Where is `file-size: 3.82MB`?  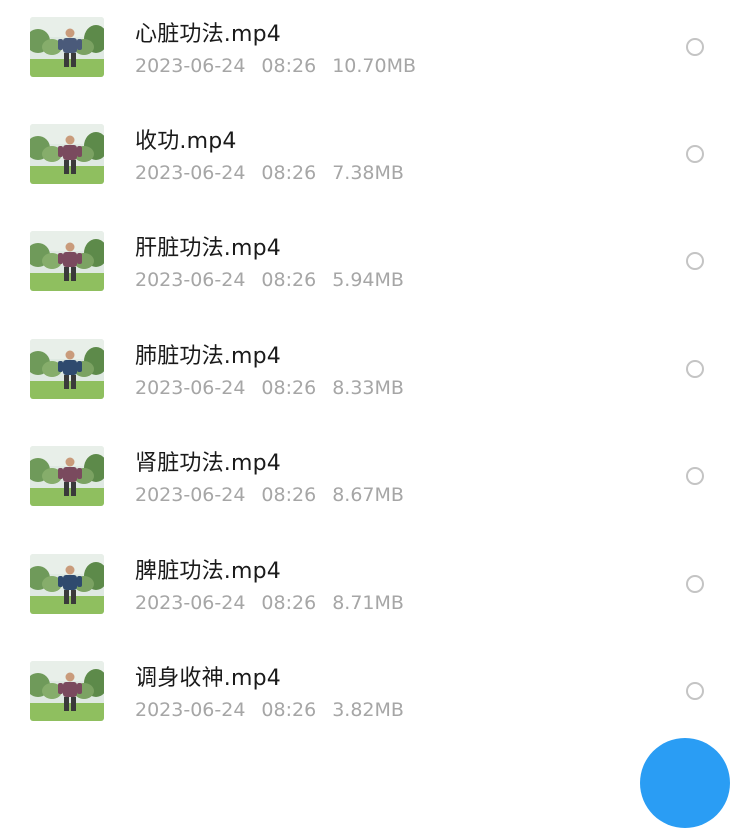
file-size: 3.82MB is located at coordinates (368, 710).